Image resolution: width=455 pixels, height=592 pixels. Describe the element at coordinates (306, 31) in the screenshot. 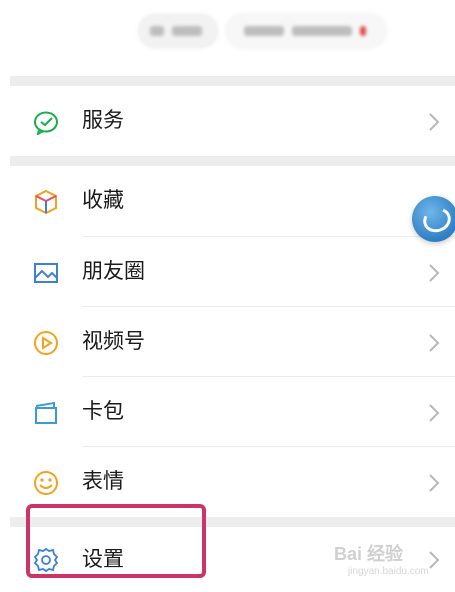

I see `status-pill-extended` at that location.